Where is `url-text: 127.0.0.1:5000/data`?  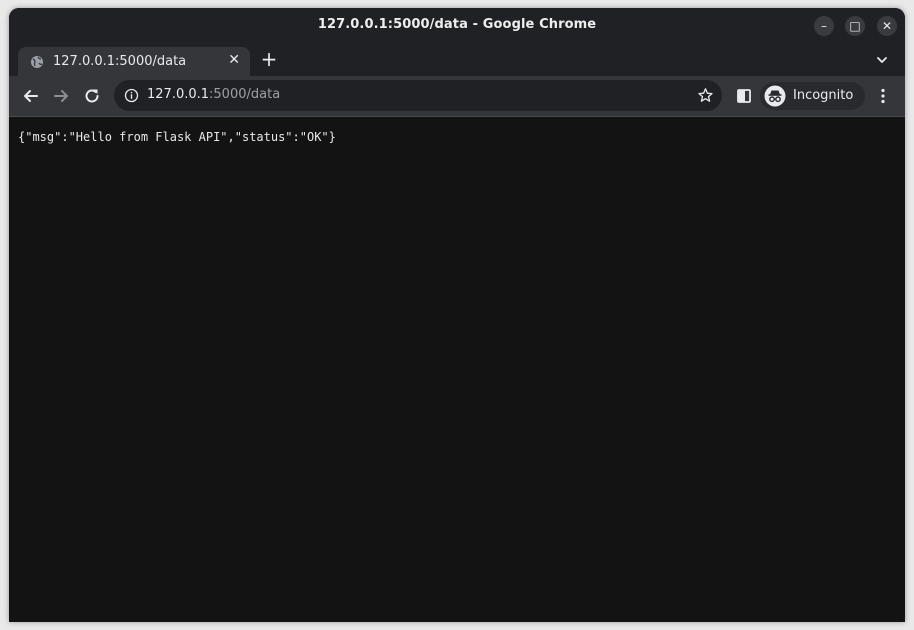
url-text: 127.0.0.1:5000/data is located at coordinates (213, 94).